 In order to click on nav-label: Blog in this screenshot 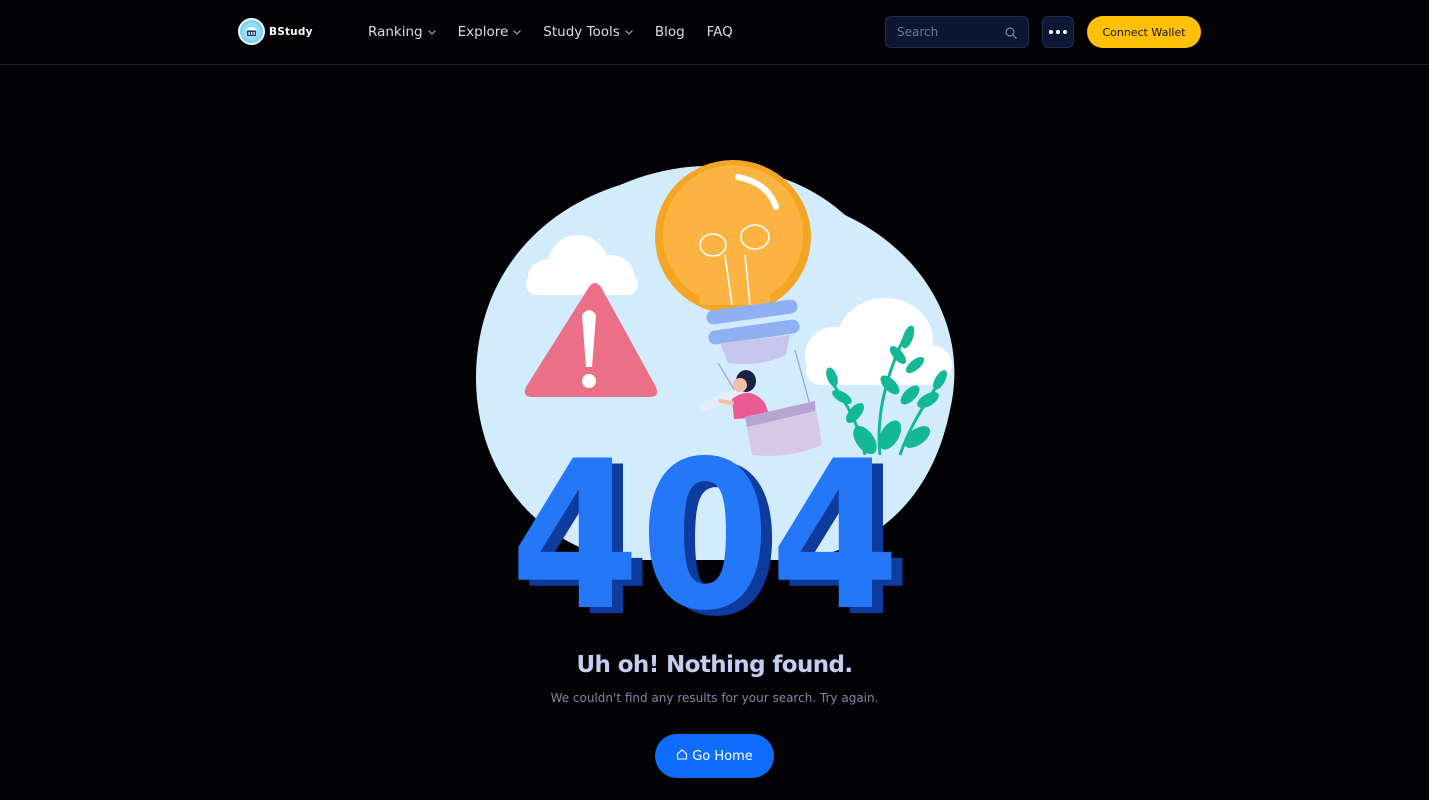, I will do `click(669, 32)`.